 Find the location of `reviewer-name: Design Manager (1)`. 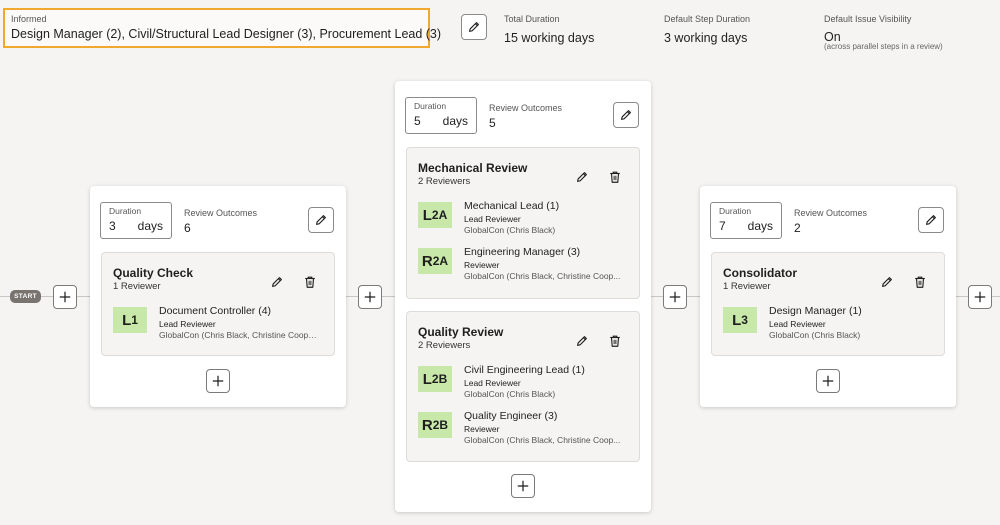

reviewer-name: Design Manager (1) is located at coordinates (815, 311).